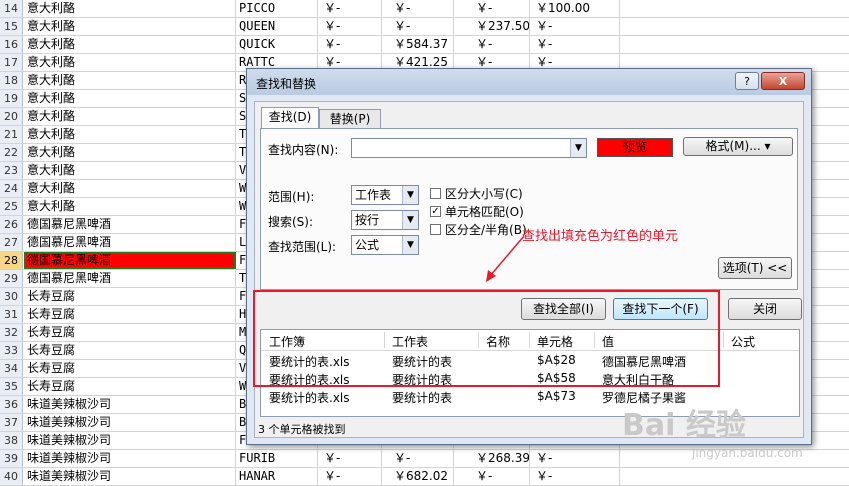 The image size is (849, 486). What do you see at coordinates (11, 368) in the screenshot?
I see `row-header: 34` at bounding box center [11, 368].